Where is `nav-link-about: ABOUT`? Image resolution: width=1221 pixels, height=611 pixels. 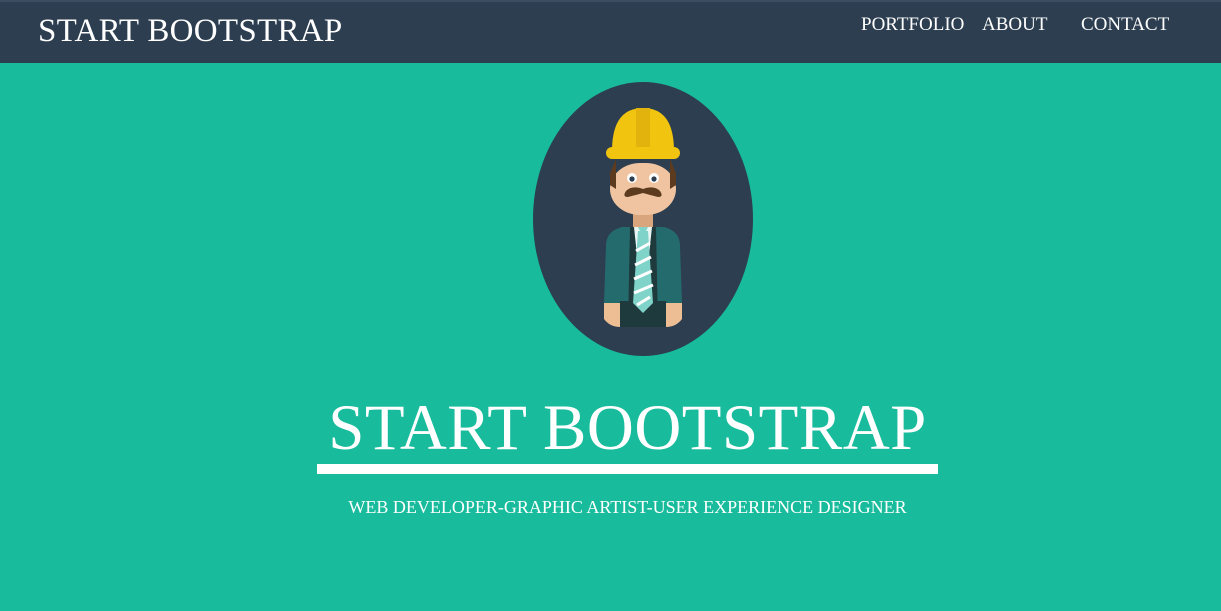 nav-link-about: ABOUT is located at coordinates (1014, 25).